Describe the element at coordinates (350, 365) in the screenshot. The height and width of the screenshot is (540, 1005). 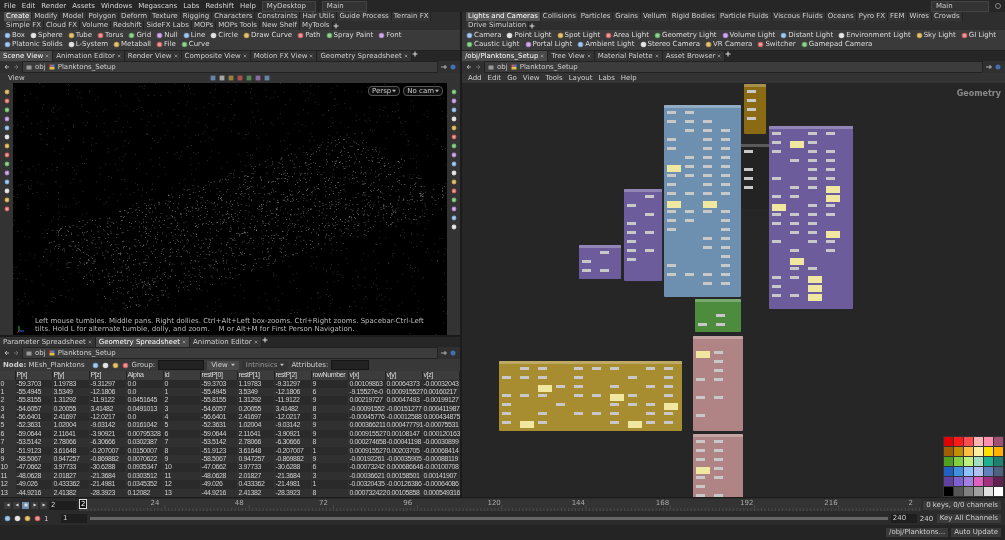
I see `attributes-field` at that location.